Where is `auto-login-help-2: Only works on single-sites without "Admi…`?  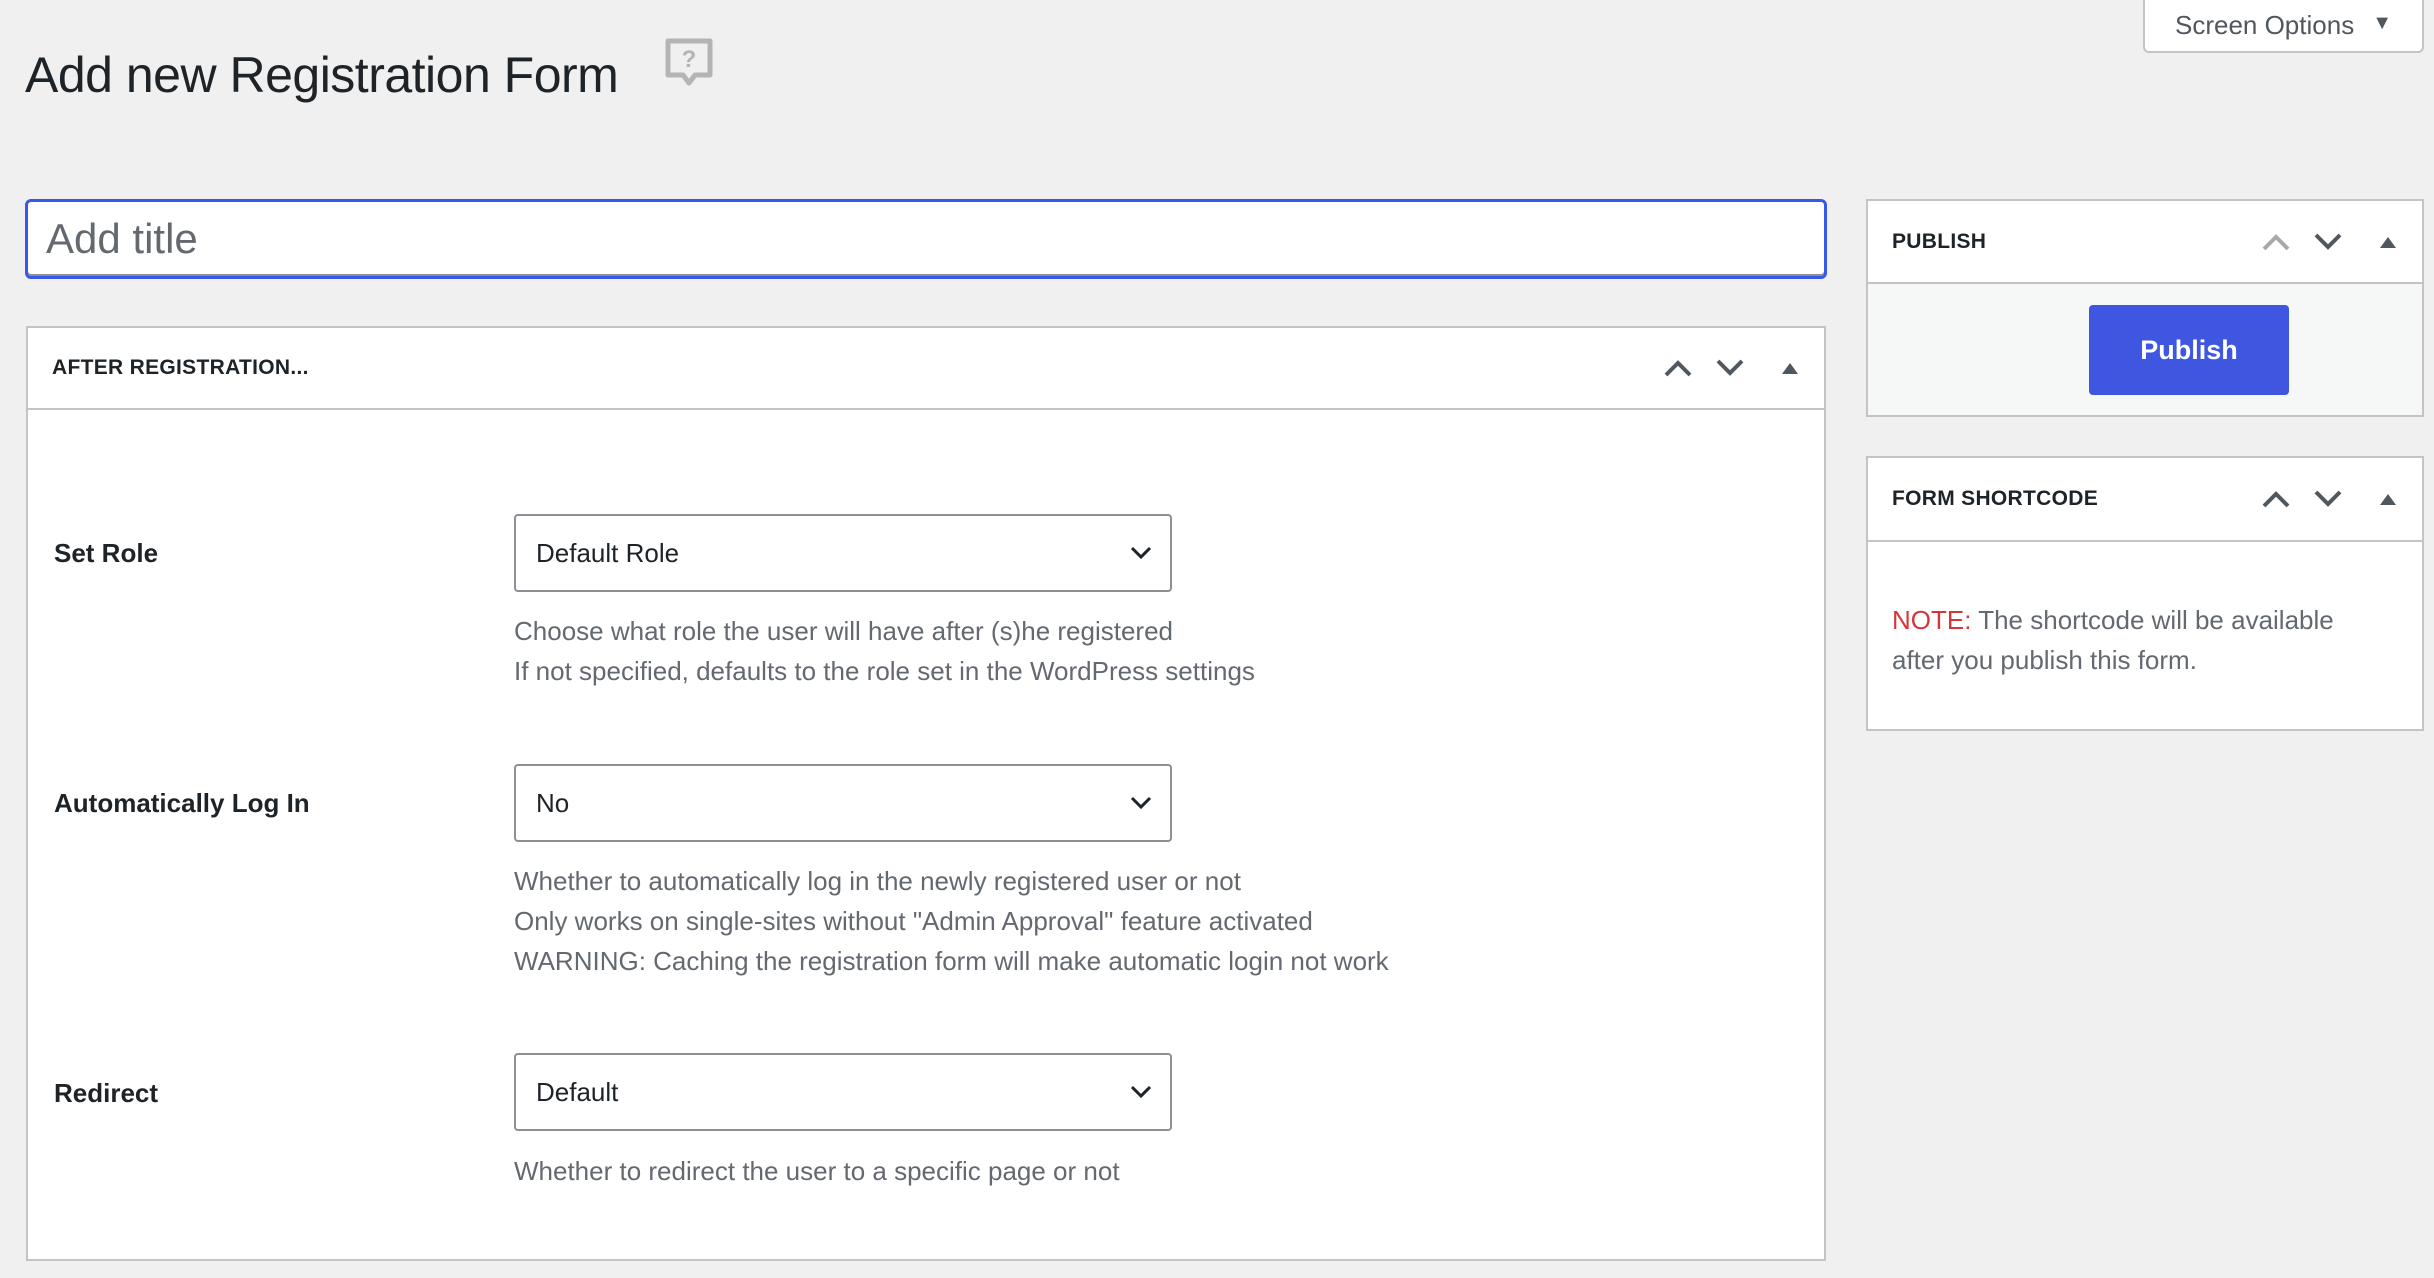 auto-login-help-2: Only works on single-sites without "Admi… is located at coordinates (913, 921).